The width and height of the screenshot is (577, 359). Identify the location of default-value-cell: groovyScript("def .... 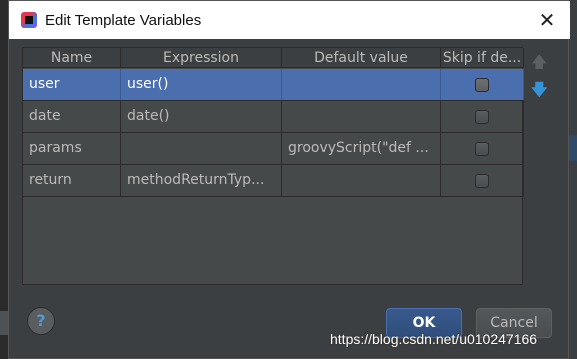
(361, 148).